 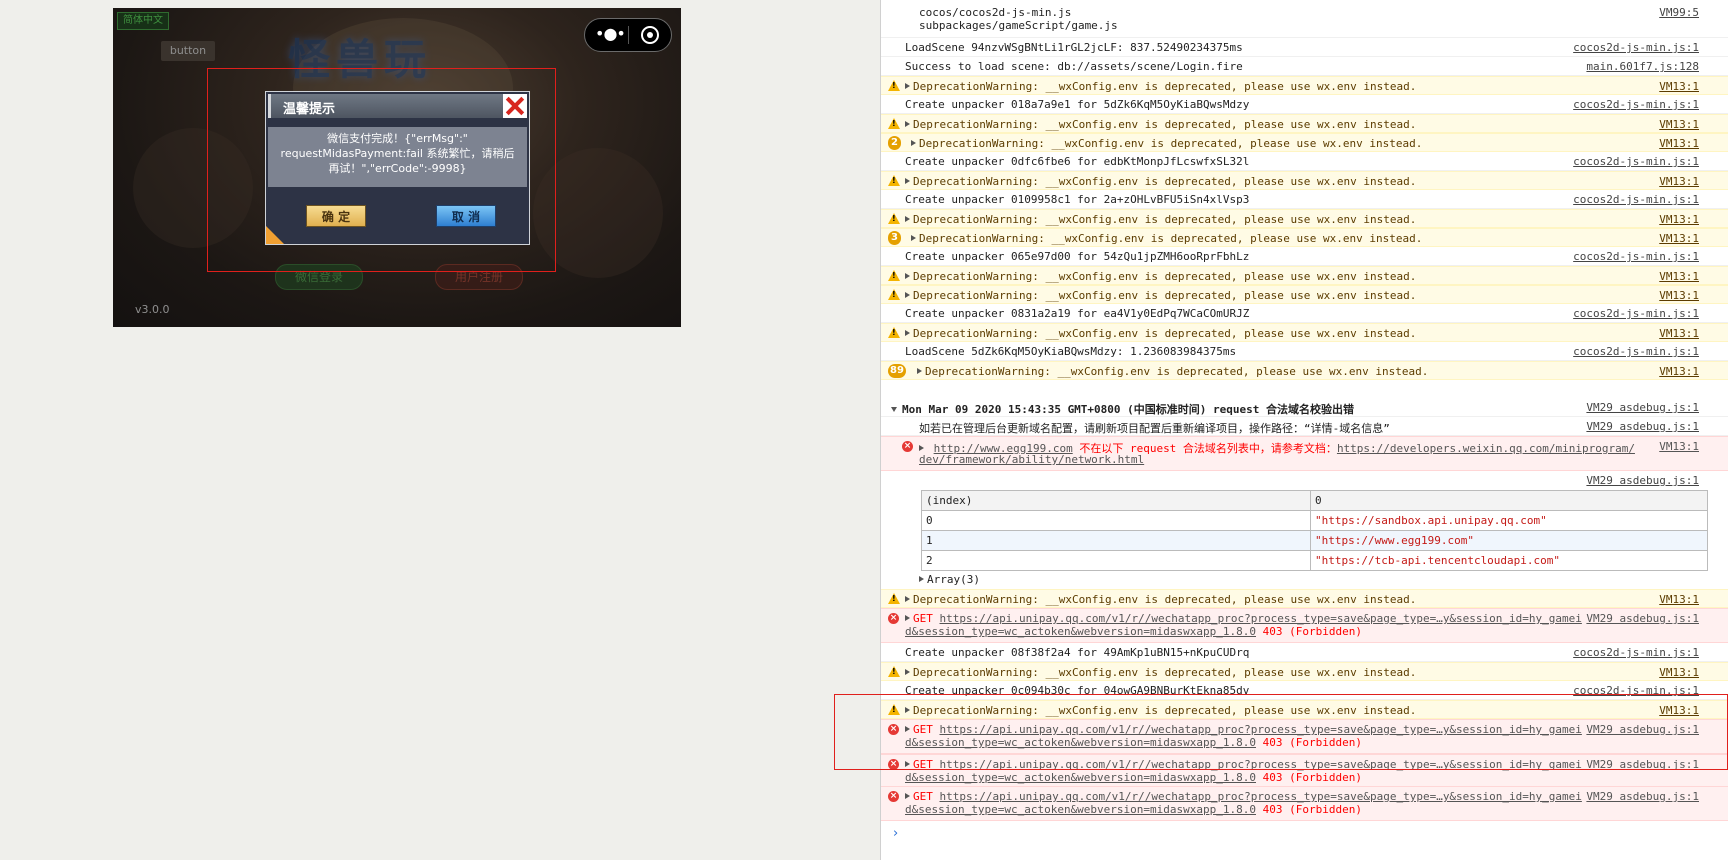 I want to click on repeat-count-badge: 89, so click(x=897, y=371).